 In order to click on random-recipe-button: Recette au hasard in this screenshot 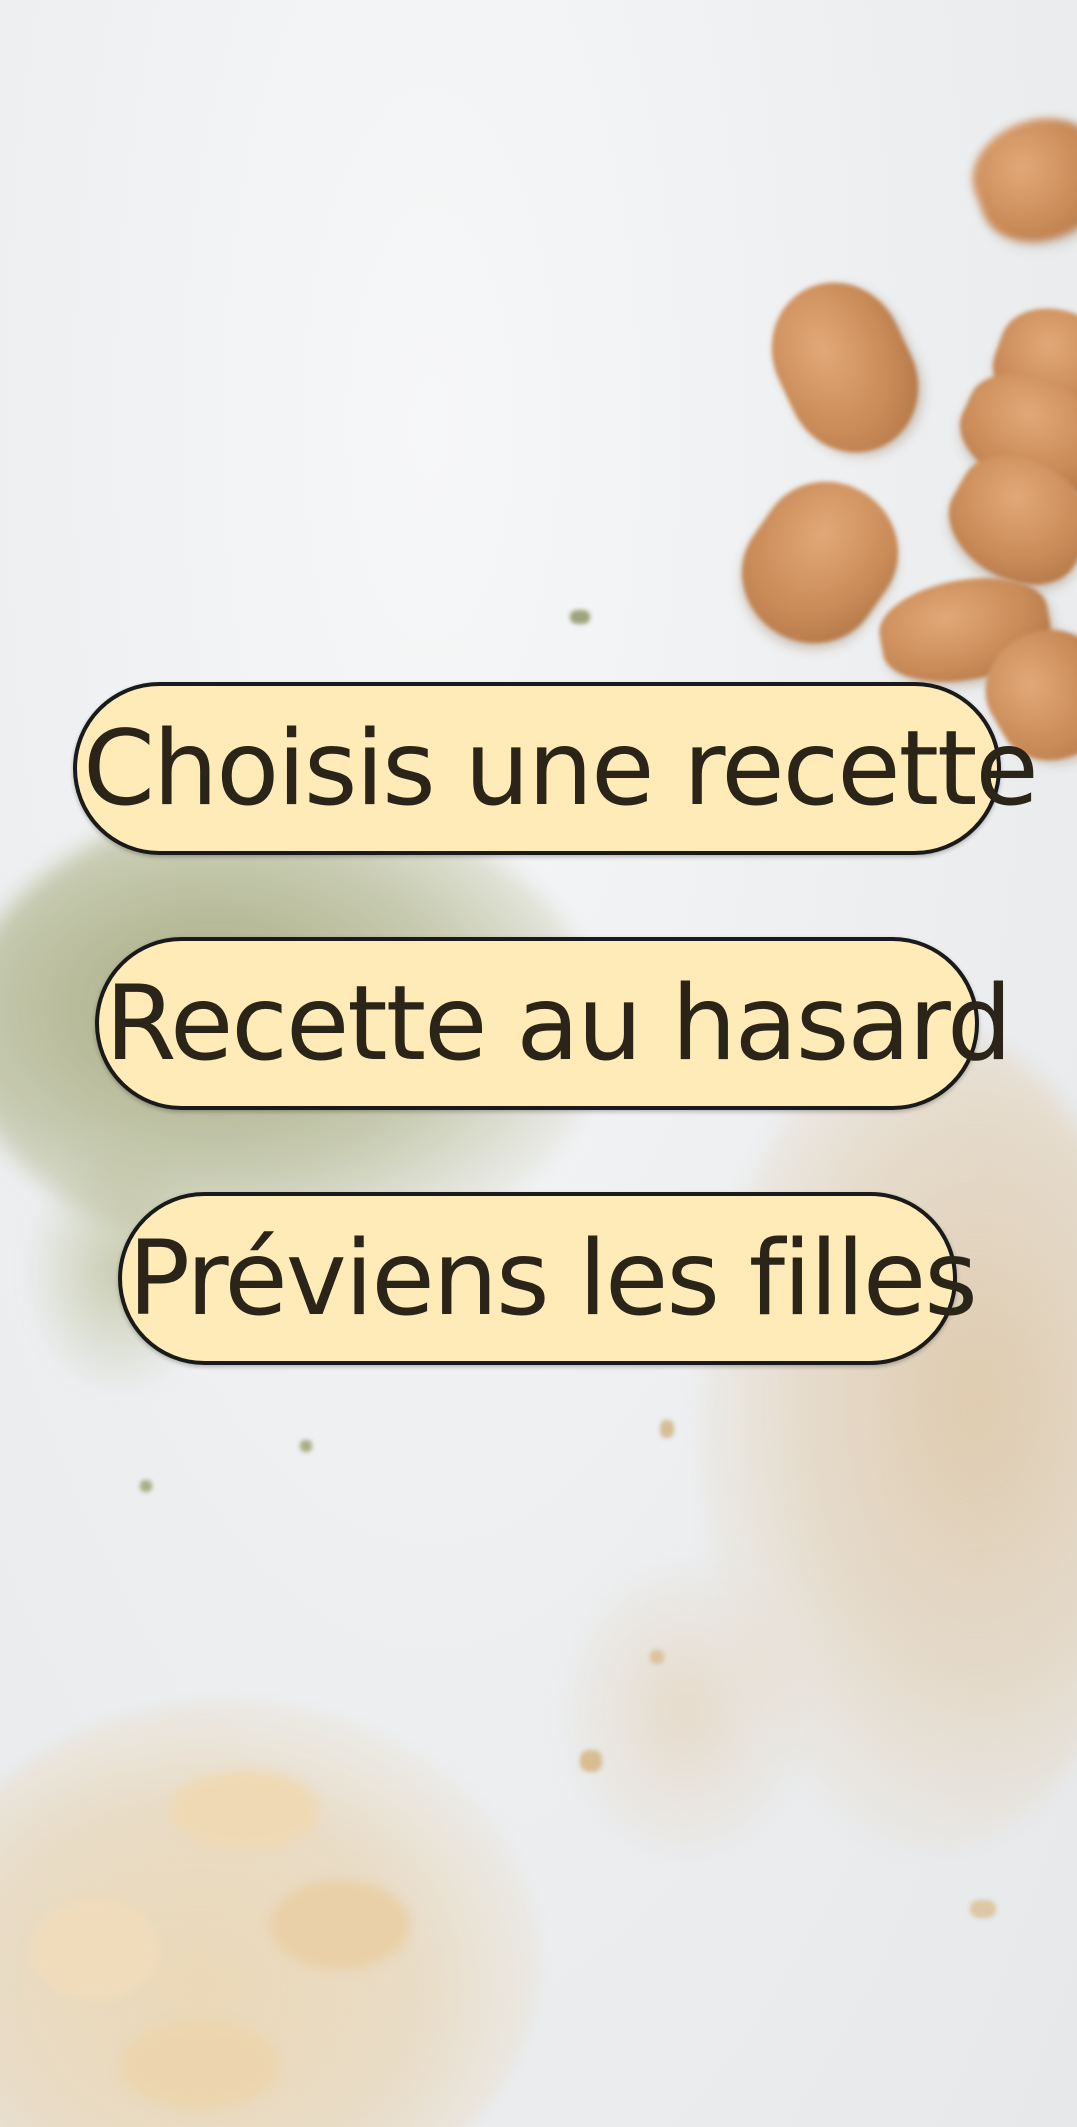, I will do `click(553, 1023)`.